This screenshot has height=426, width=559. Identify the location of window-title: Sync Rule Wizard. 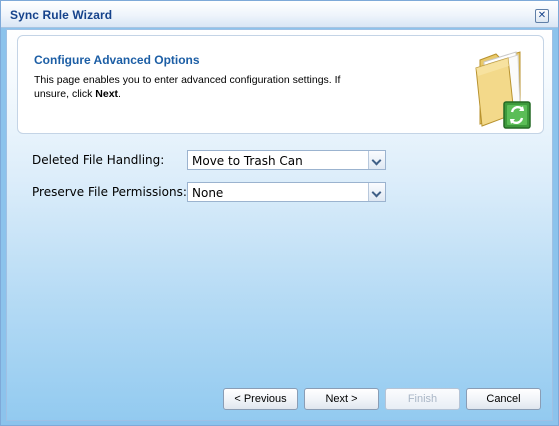
(61, 15).